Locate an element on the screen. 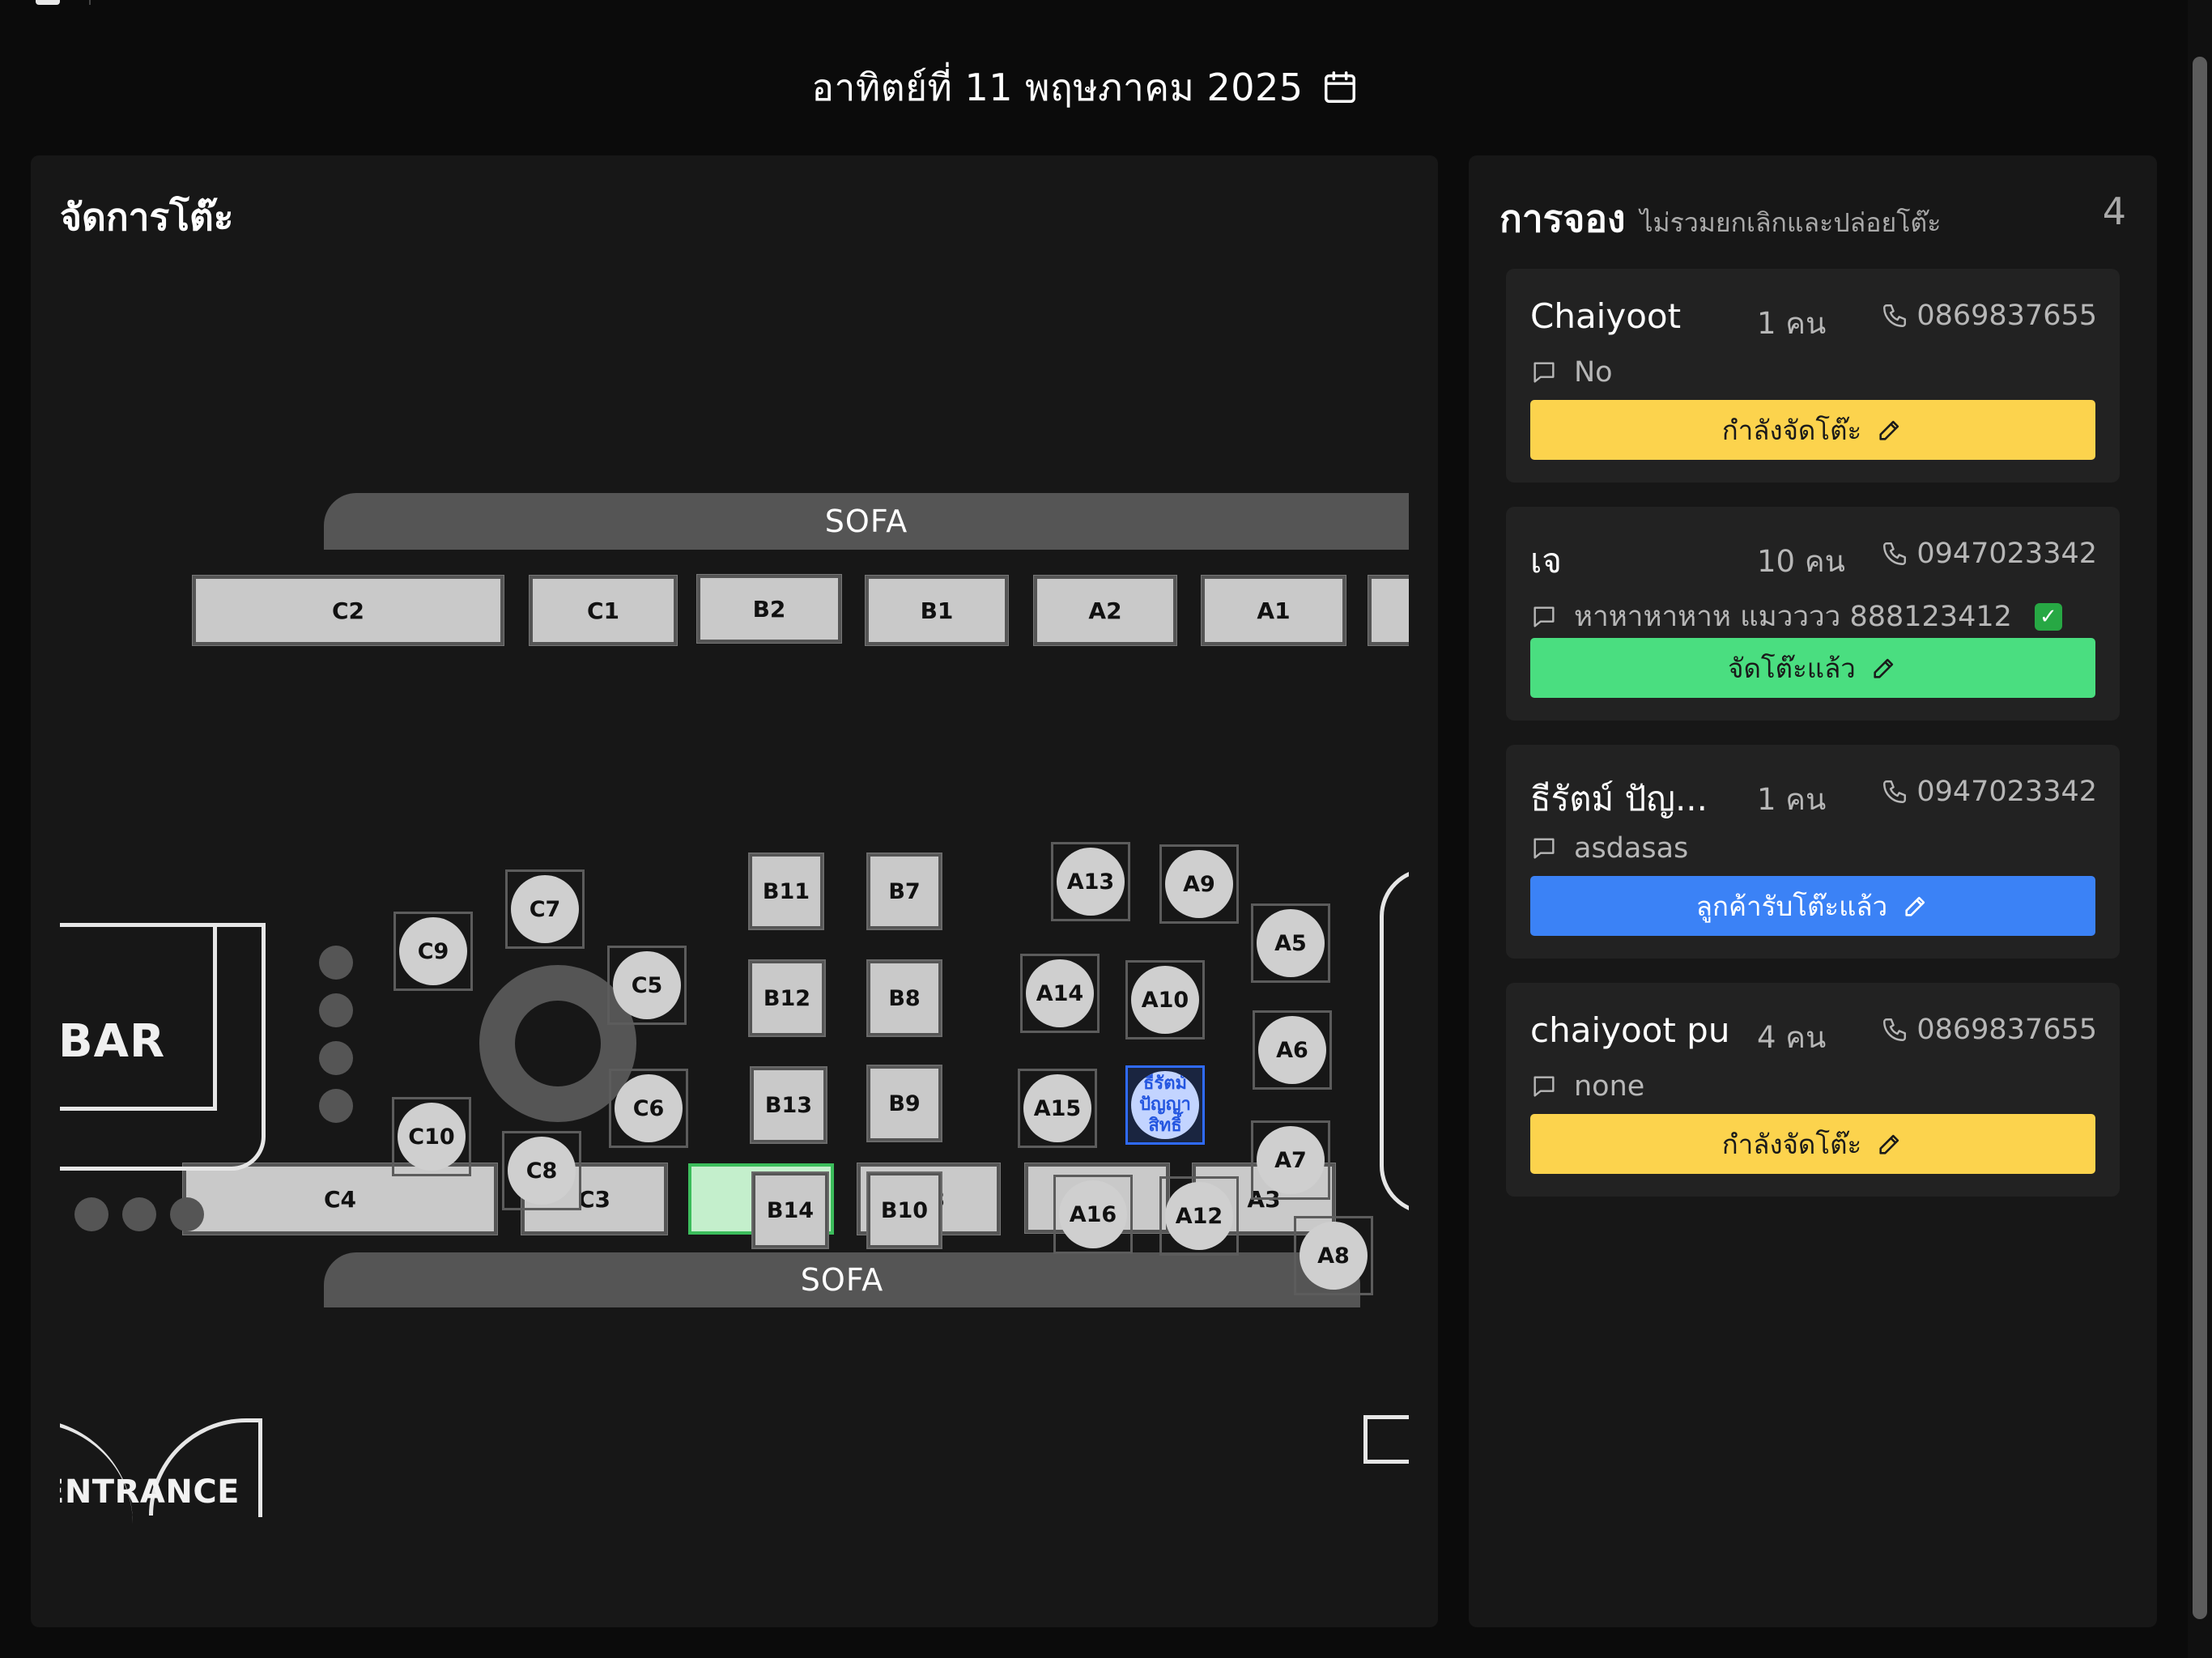 This screenshot has width=2212, height=1658. date-selector: อาทิตย์ที่ 11 พฤษภาคม 2025 is located at coordinates (1085, 87).